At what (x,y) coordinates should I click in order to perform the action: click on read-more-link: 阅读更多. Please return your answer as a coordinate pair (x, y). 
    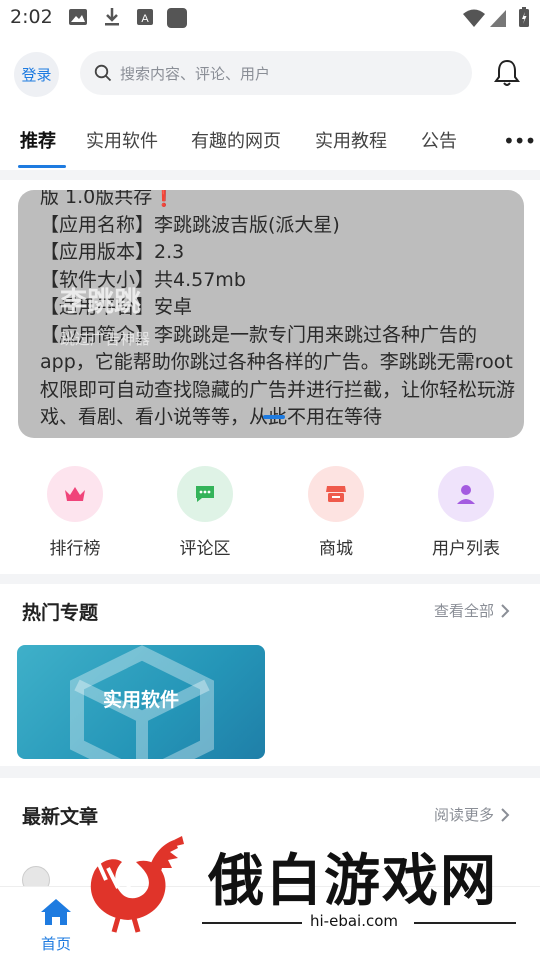
    Looking at the image, I should click on (472, 814).